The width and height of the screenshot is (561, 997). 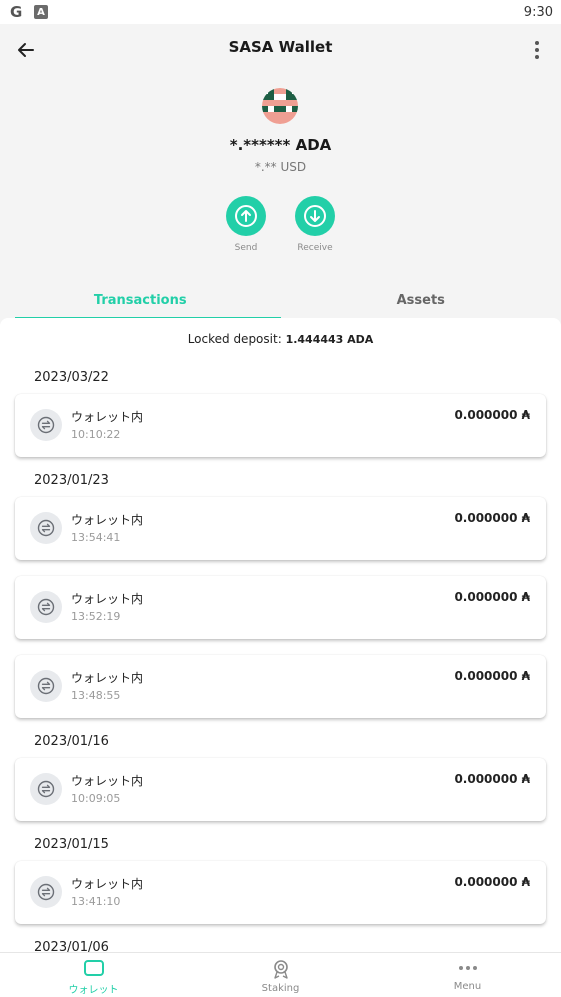 I want to click on send-button: Send, so click(x=246, y=224).